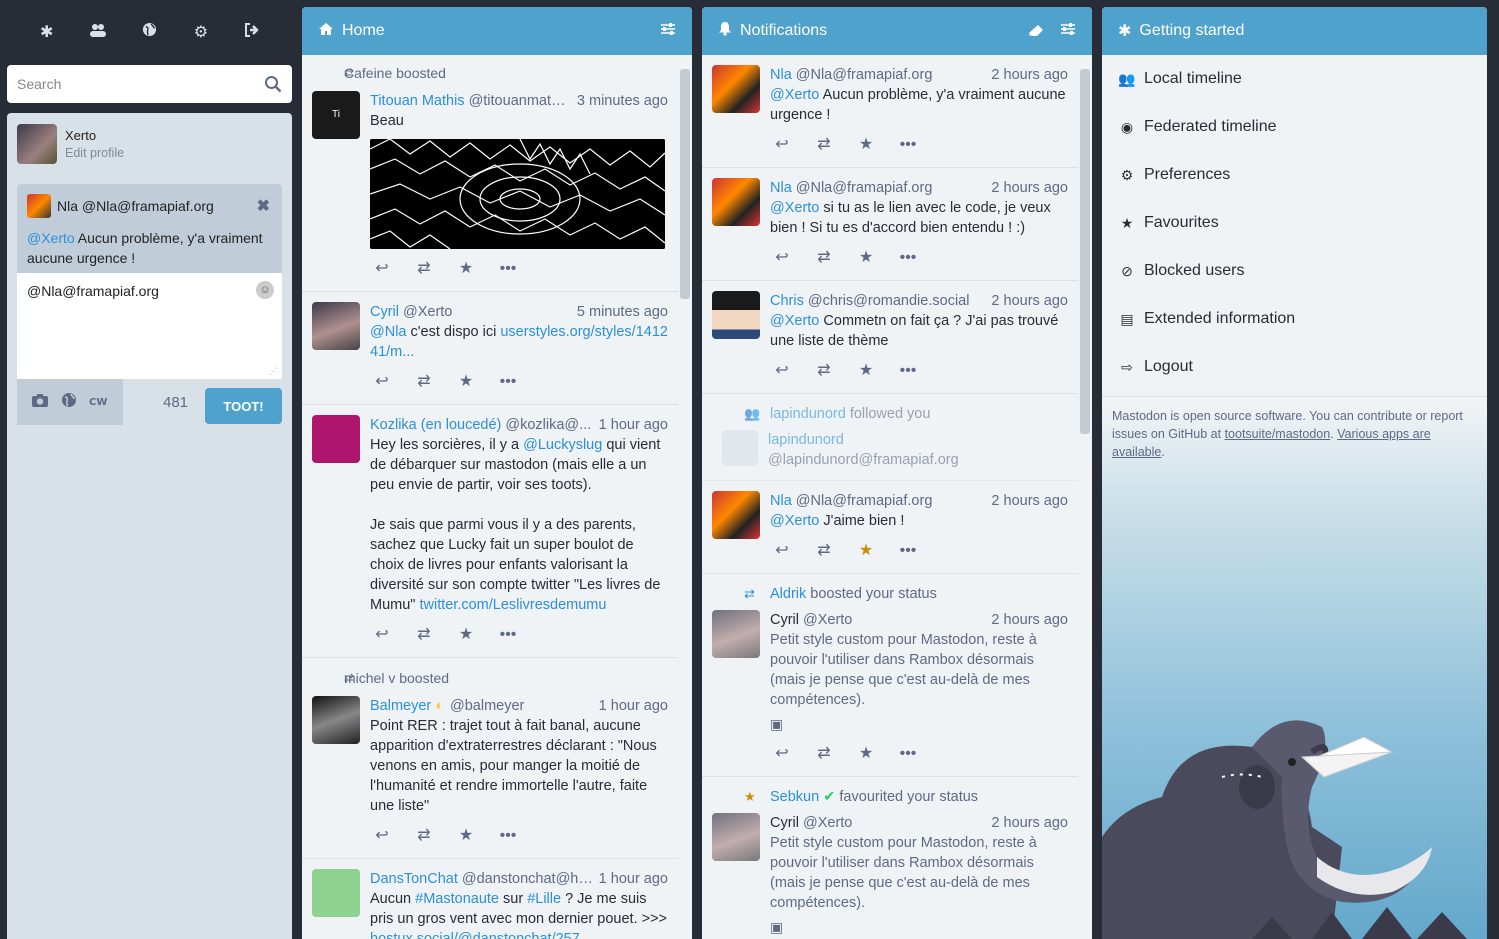  Describe the element at coordinates (544, 899) in the screenshot. I see `hashtag-link: #Lille` at that location.